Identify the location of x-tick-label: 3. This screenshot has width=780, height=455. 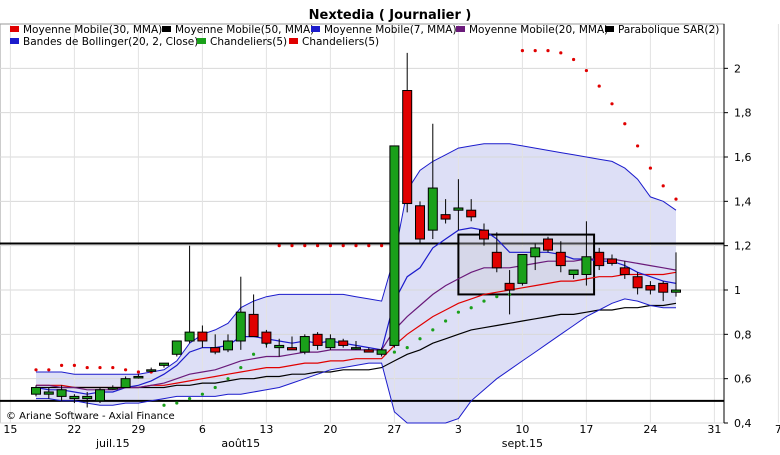
(458, 429).